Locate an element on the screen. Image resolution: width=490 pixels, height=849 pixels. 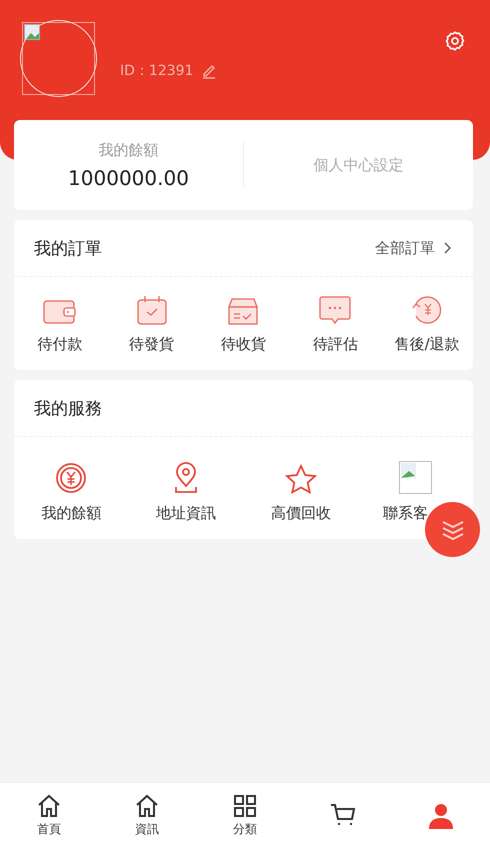
nav-tab: 分類 is located at coordinates (245, 816).